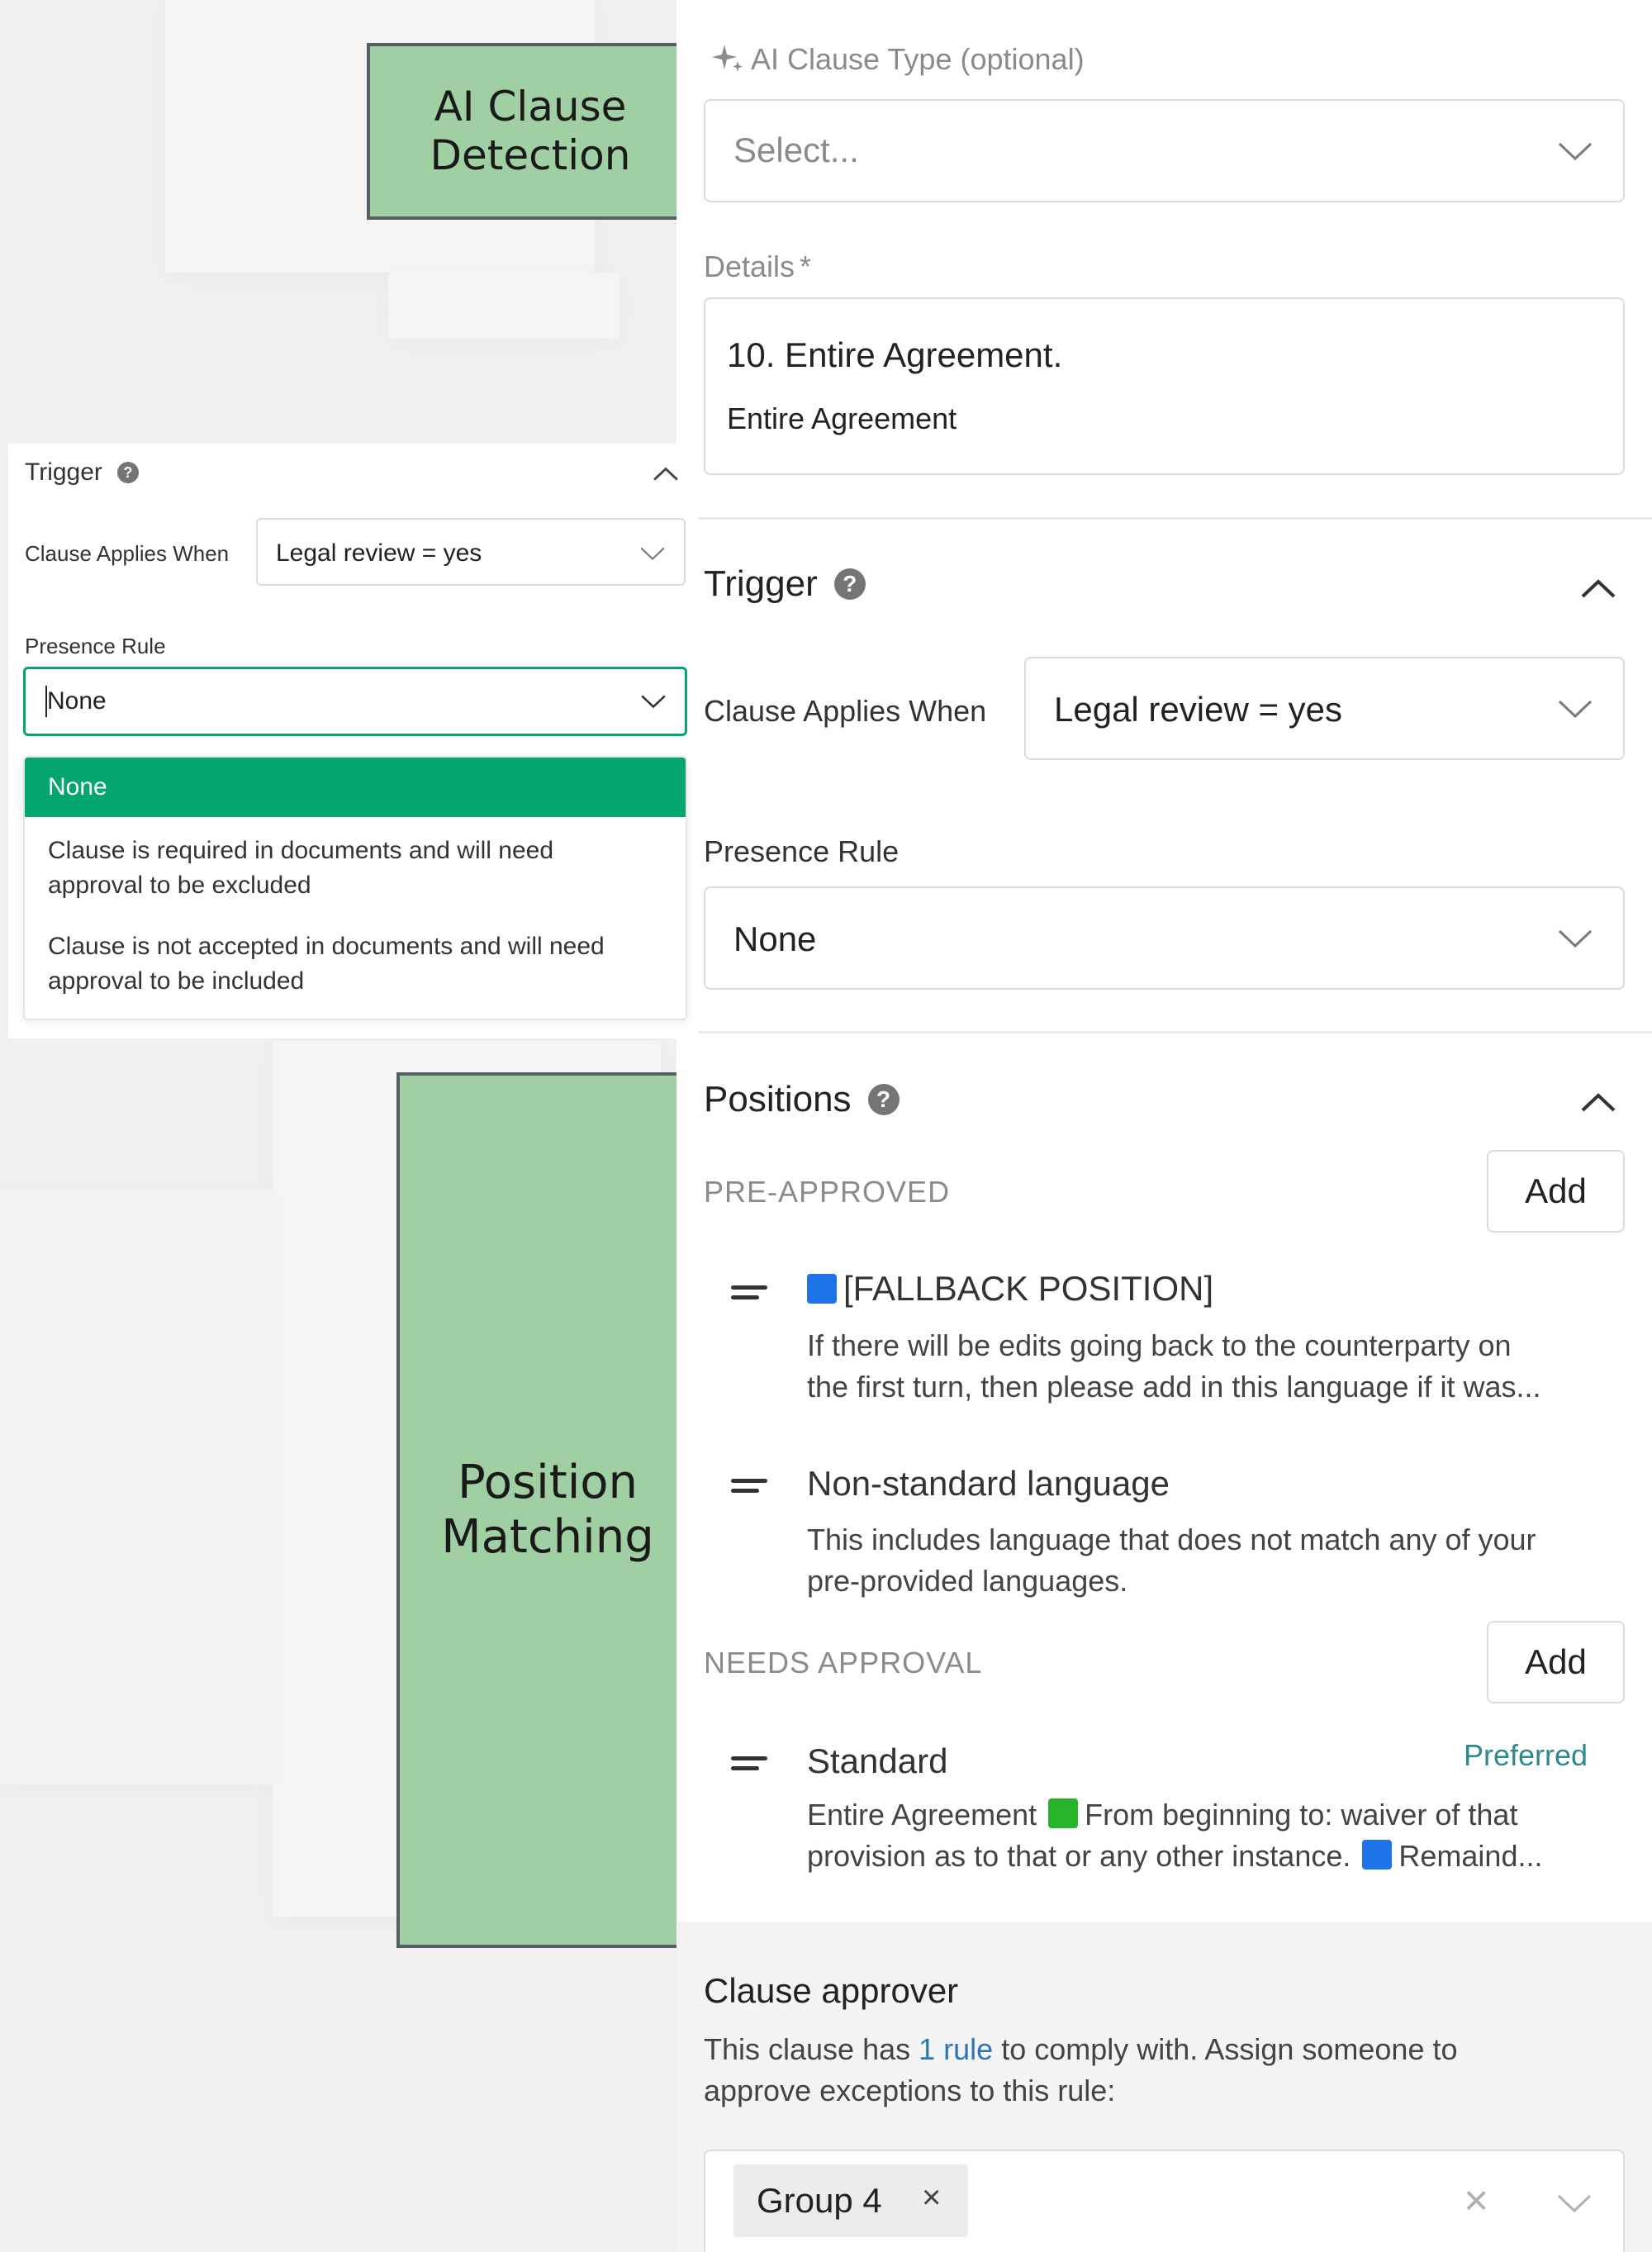 This screenshot has width=1652, height=2252. What do you see at coordinates (1556, 1662) in the screenshot?
I see `add-needs-approval-button: Add` at bounding box center [1556, 1662].